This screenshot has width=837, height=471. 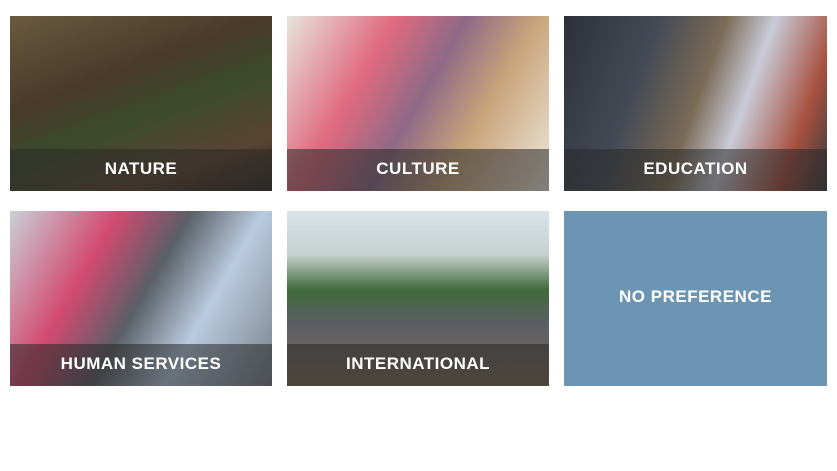 What do you see at coordinates (418, 298) in the screenshot?
I see `category-tile-international: INTERNATIONAL` at bounding box center [418, 298].